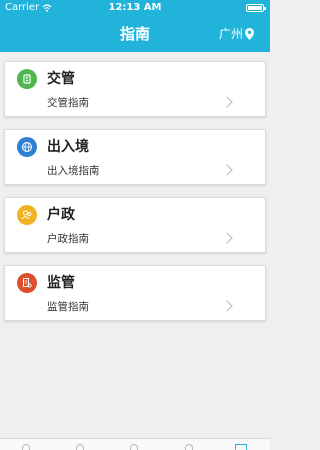 This screenshot has width=320, height=450. I want to click on card-title: 监管, so click(61, 283).